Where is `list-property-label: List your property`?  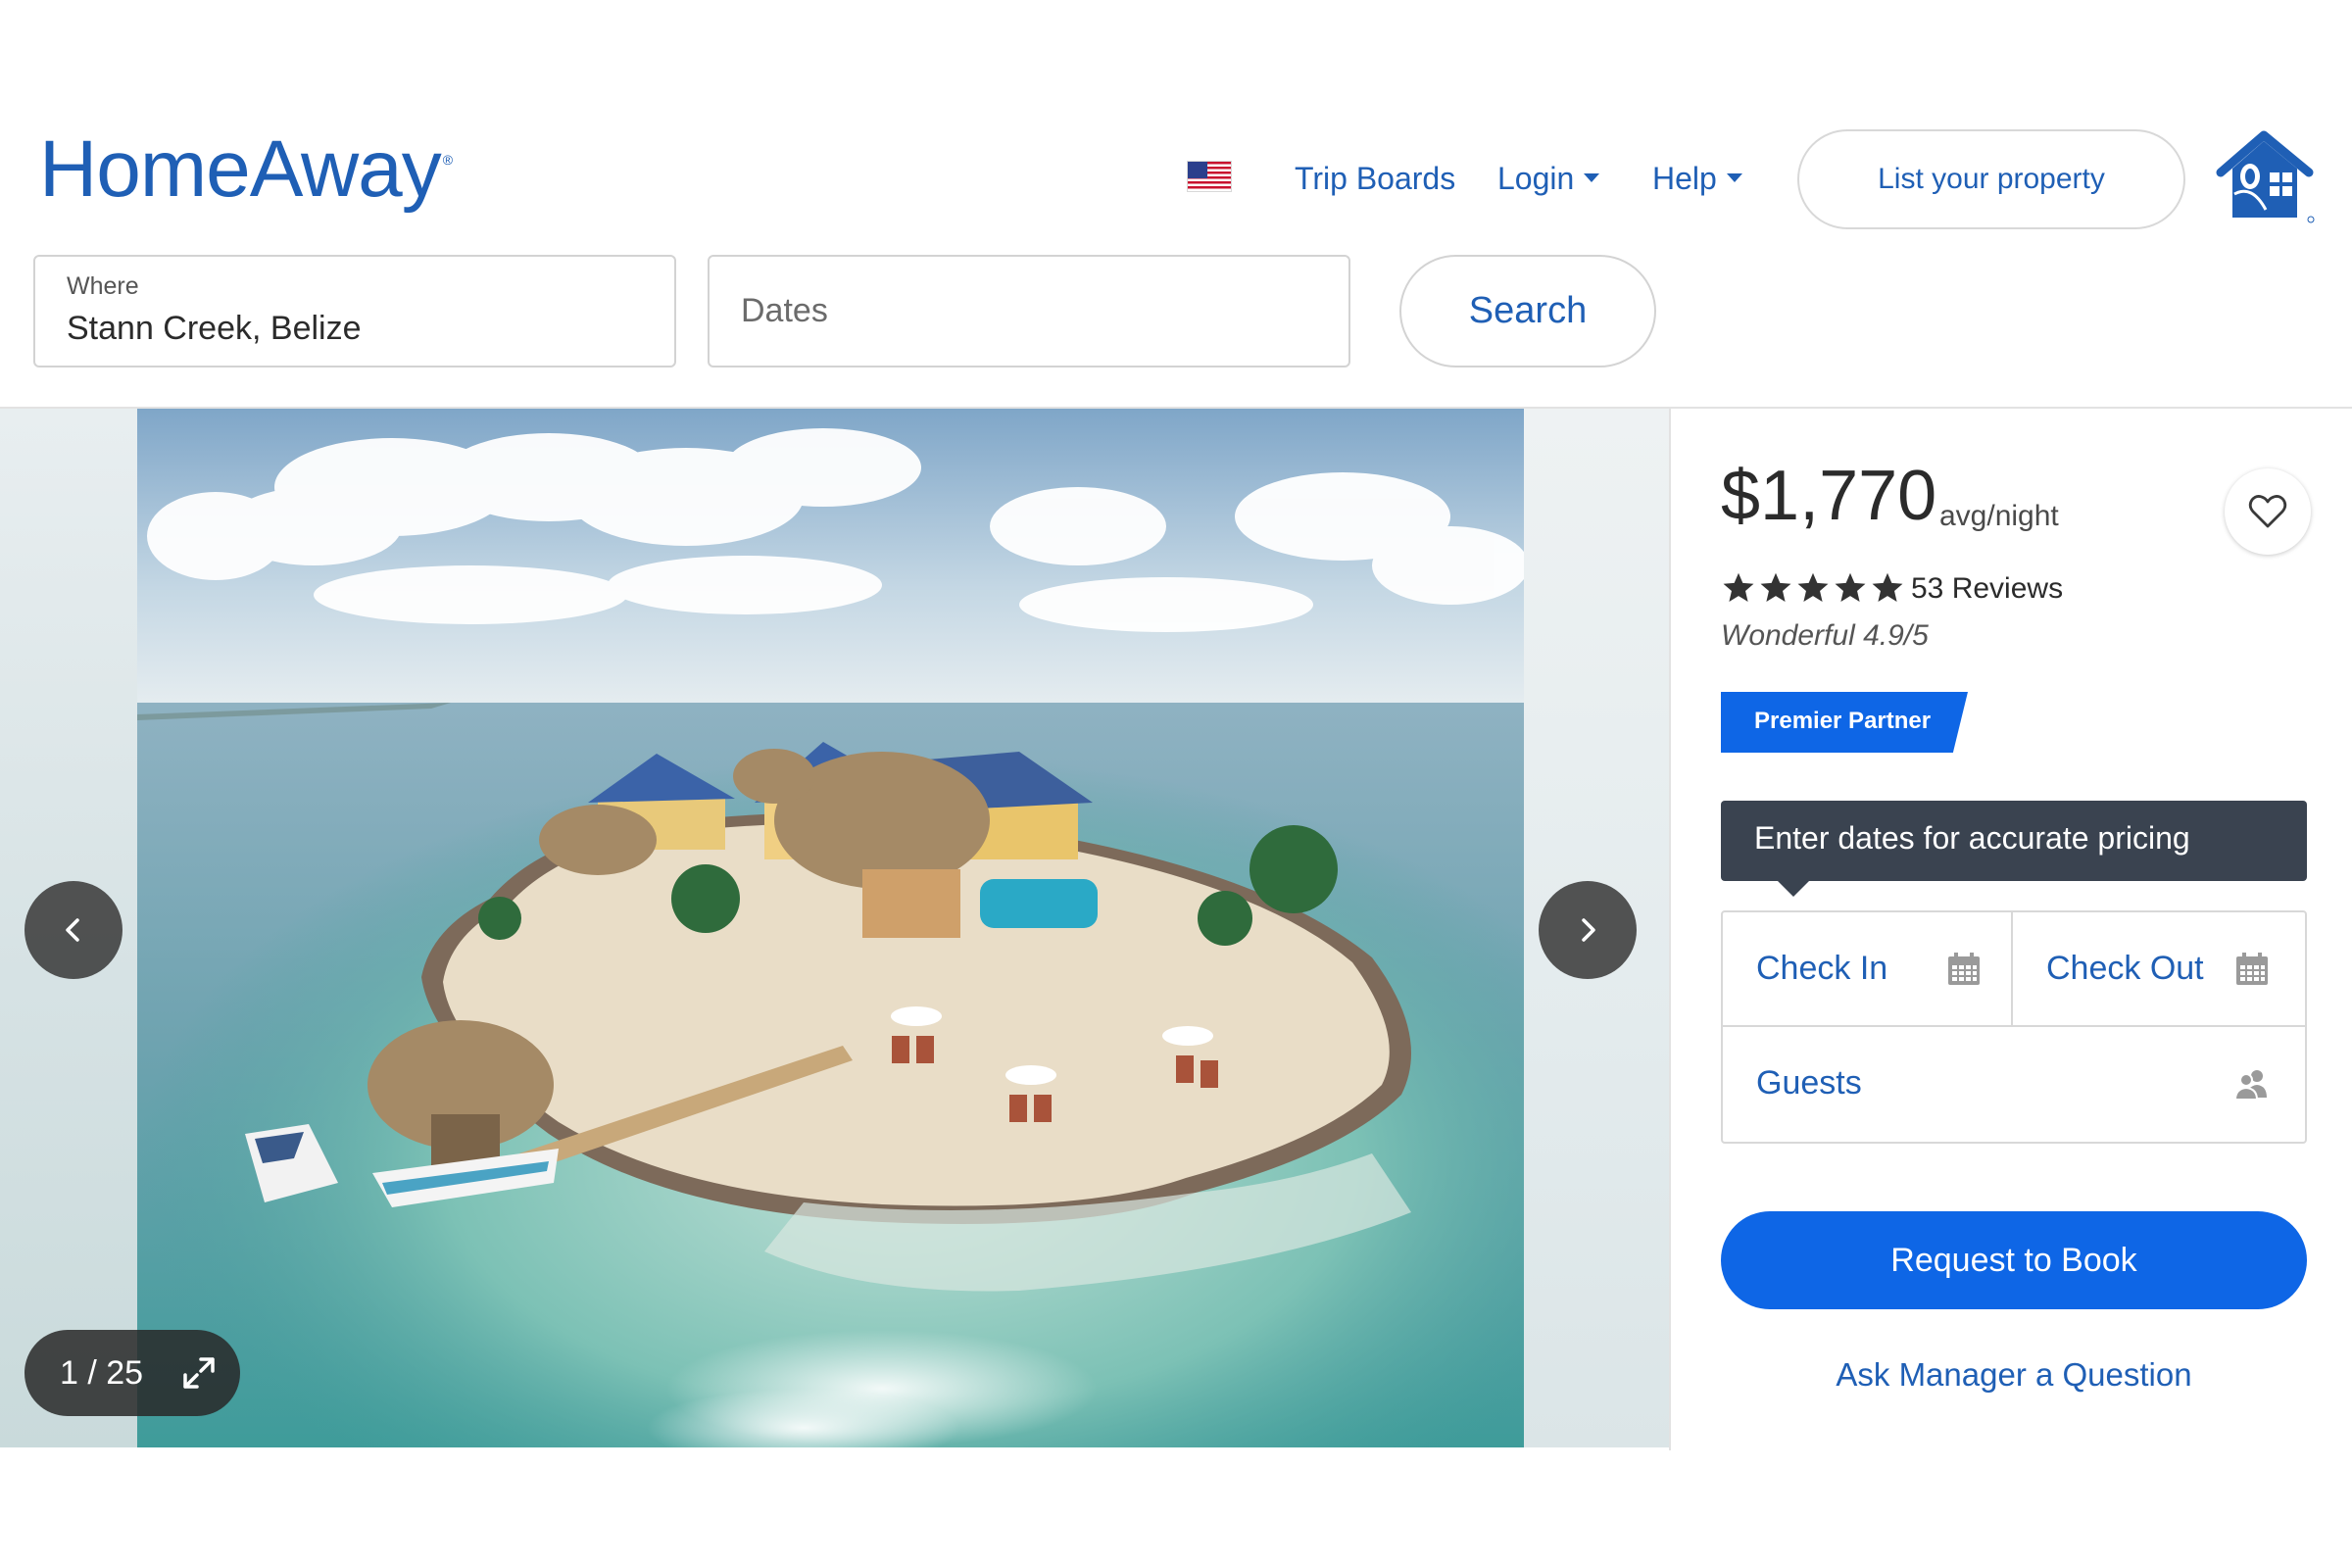
list-property-label: List your property is located at coordinates (1991, 179).